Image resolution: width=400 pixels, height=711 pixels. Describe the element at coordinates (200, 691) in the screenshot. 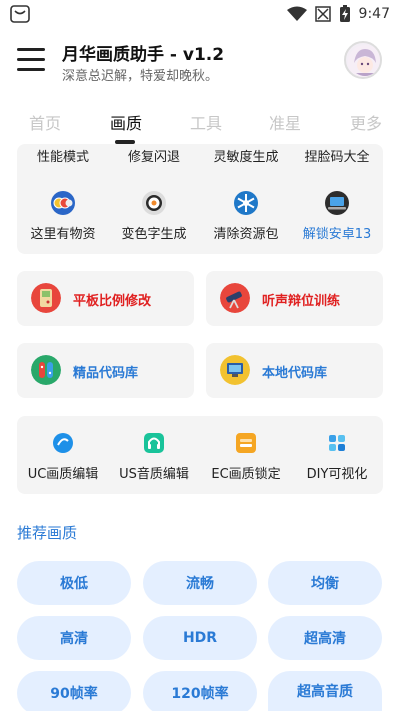

I see `quality-pill-120fps: 120帧率` at that location.